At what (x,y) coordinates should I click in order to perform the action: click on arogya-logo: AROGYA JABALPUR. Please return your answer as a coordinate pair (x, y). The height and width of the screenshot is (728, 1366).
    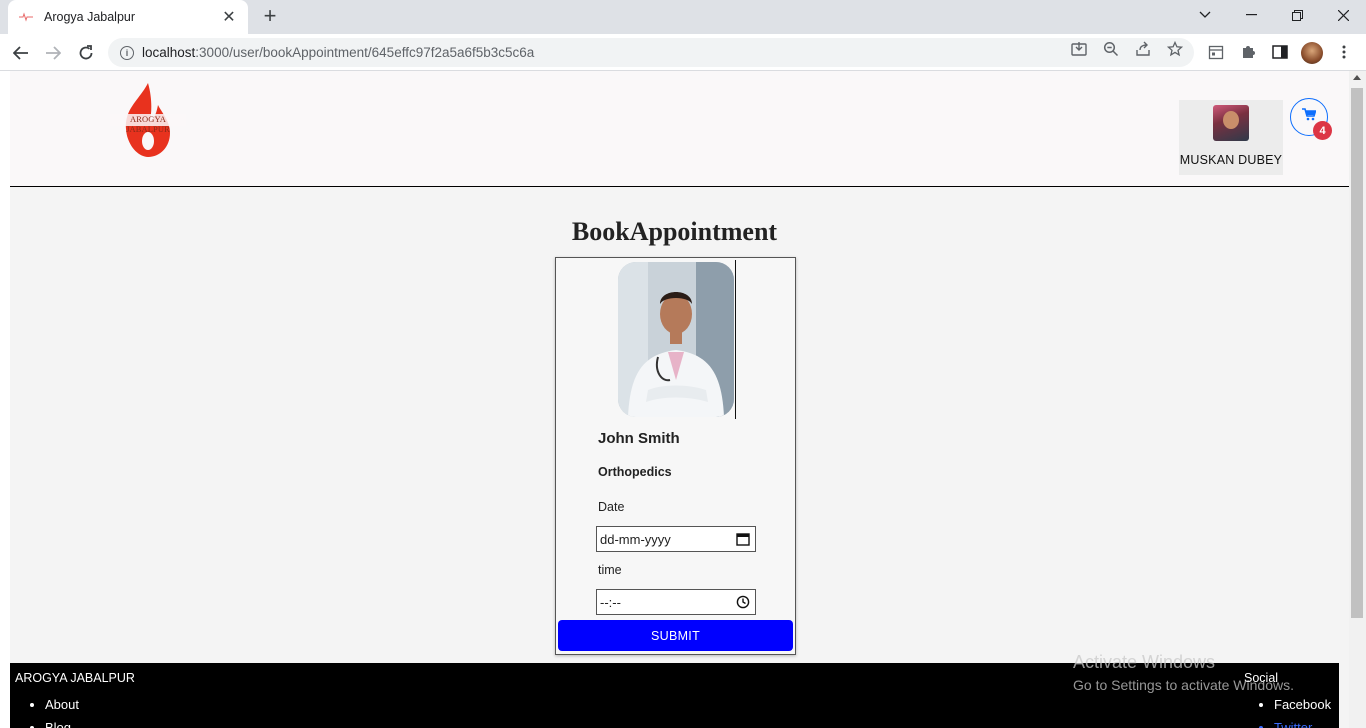
    Looking at the image, I should click on (148, 121).